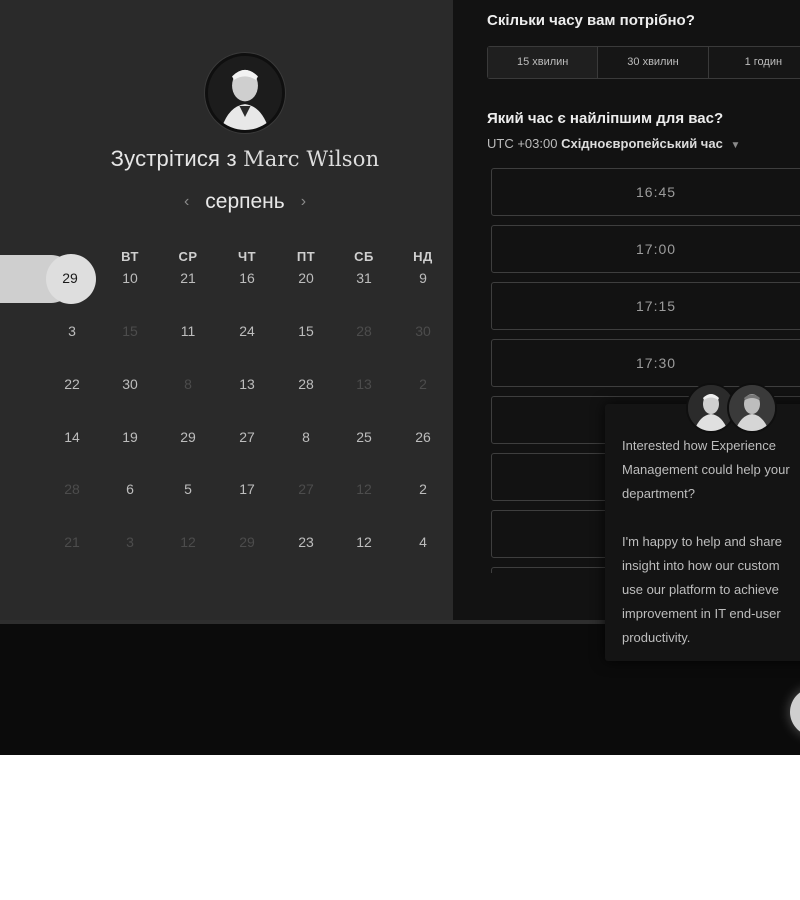  Describe the element at coordinates (642, 143) in the screenshot. I see `timezone-name: Східноєвропейський час` at that location.